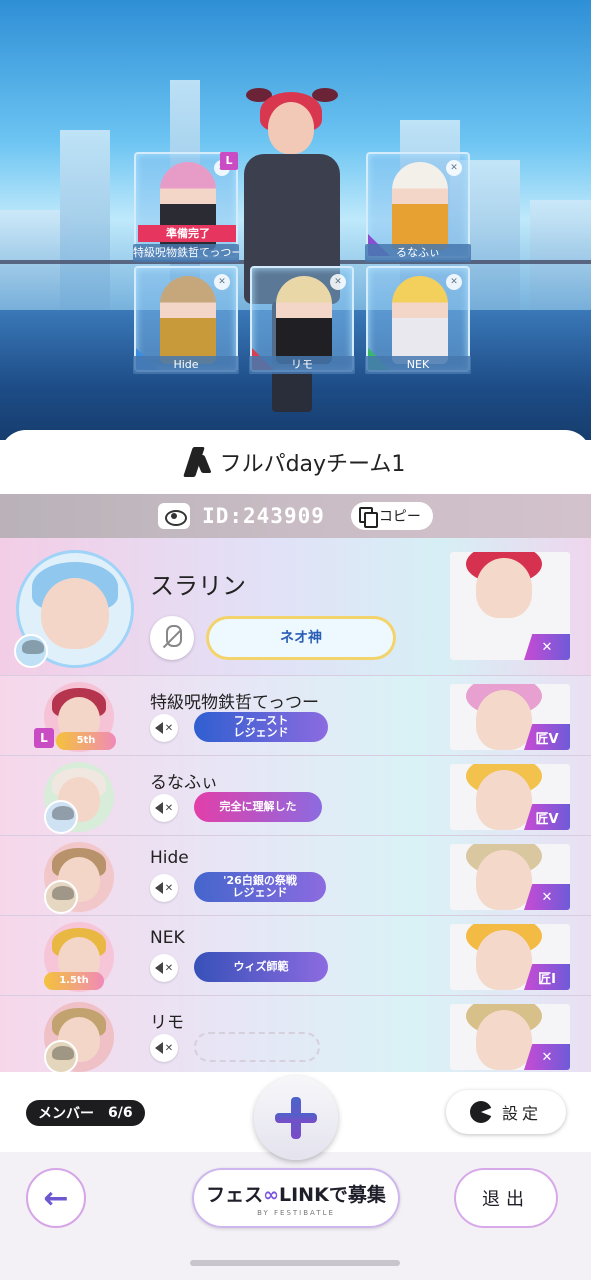  What do you see at coordinates (261, 727) in the screenshot?
I see `title-badge: ファースト レジェンド` at bounding box center [261, 727].